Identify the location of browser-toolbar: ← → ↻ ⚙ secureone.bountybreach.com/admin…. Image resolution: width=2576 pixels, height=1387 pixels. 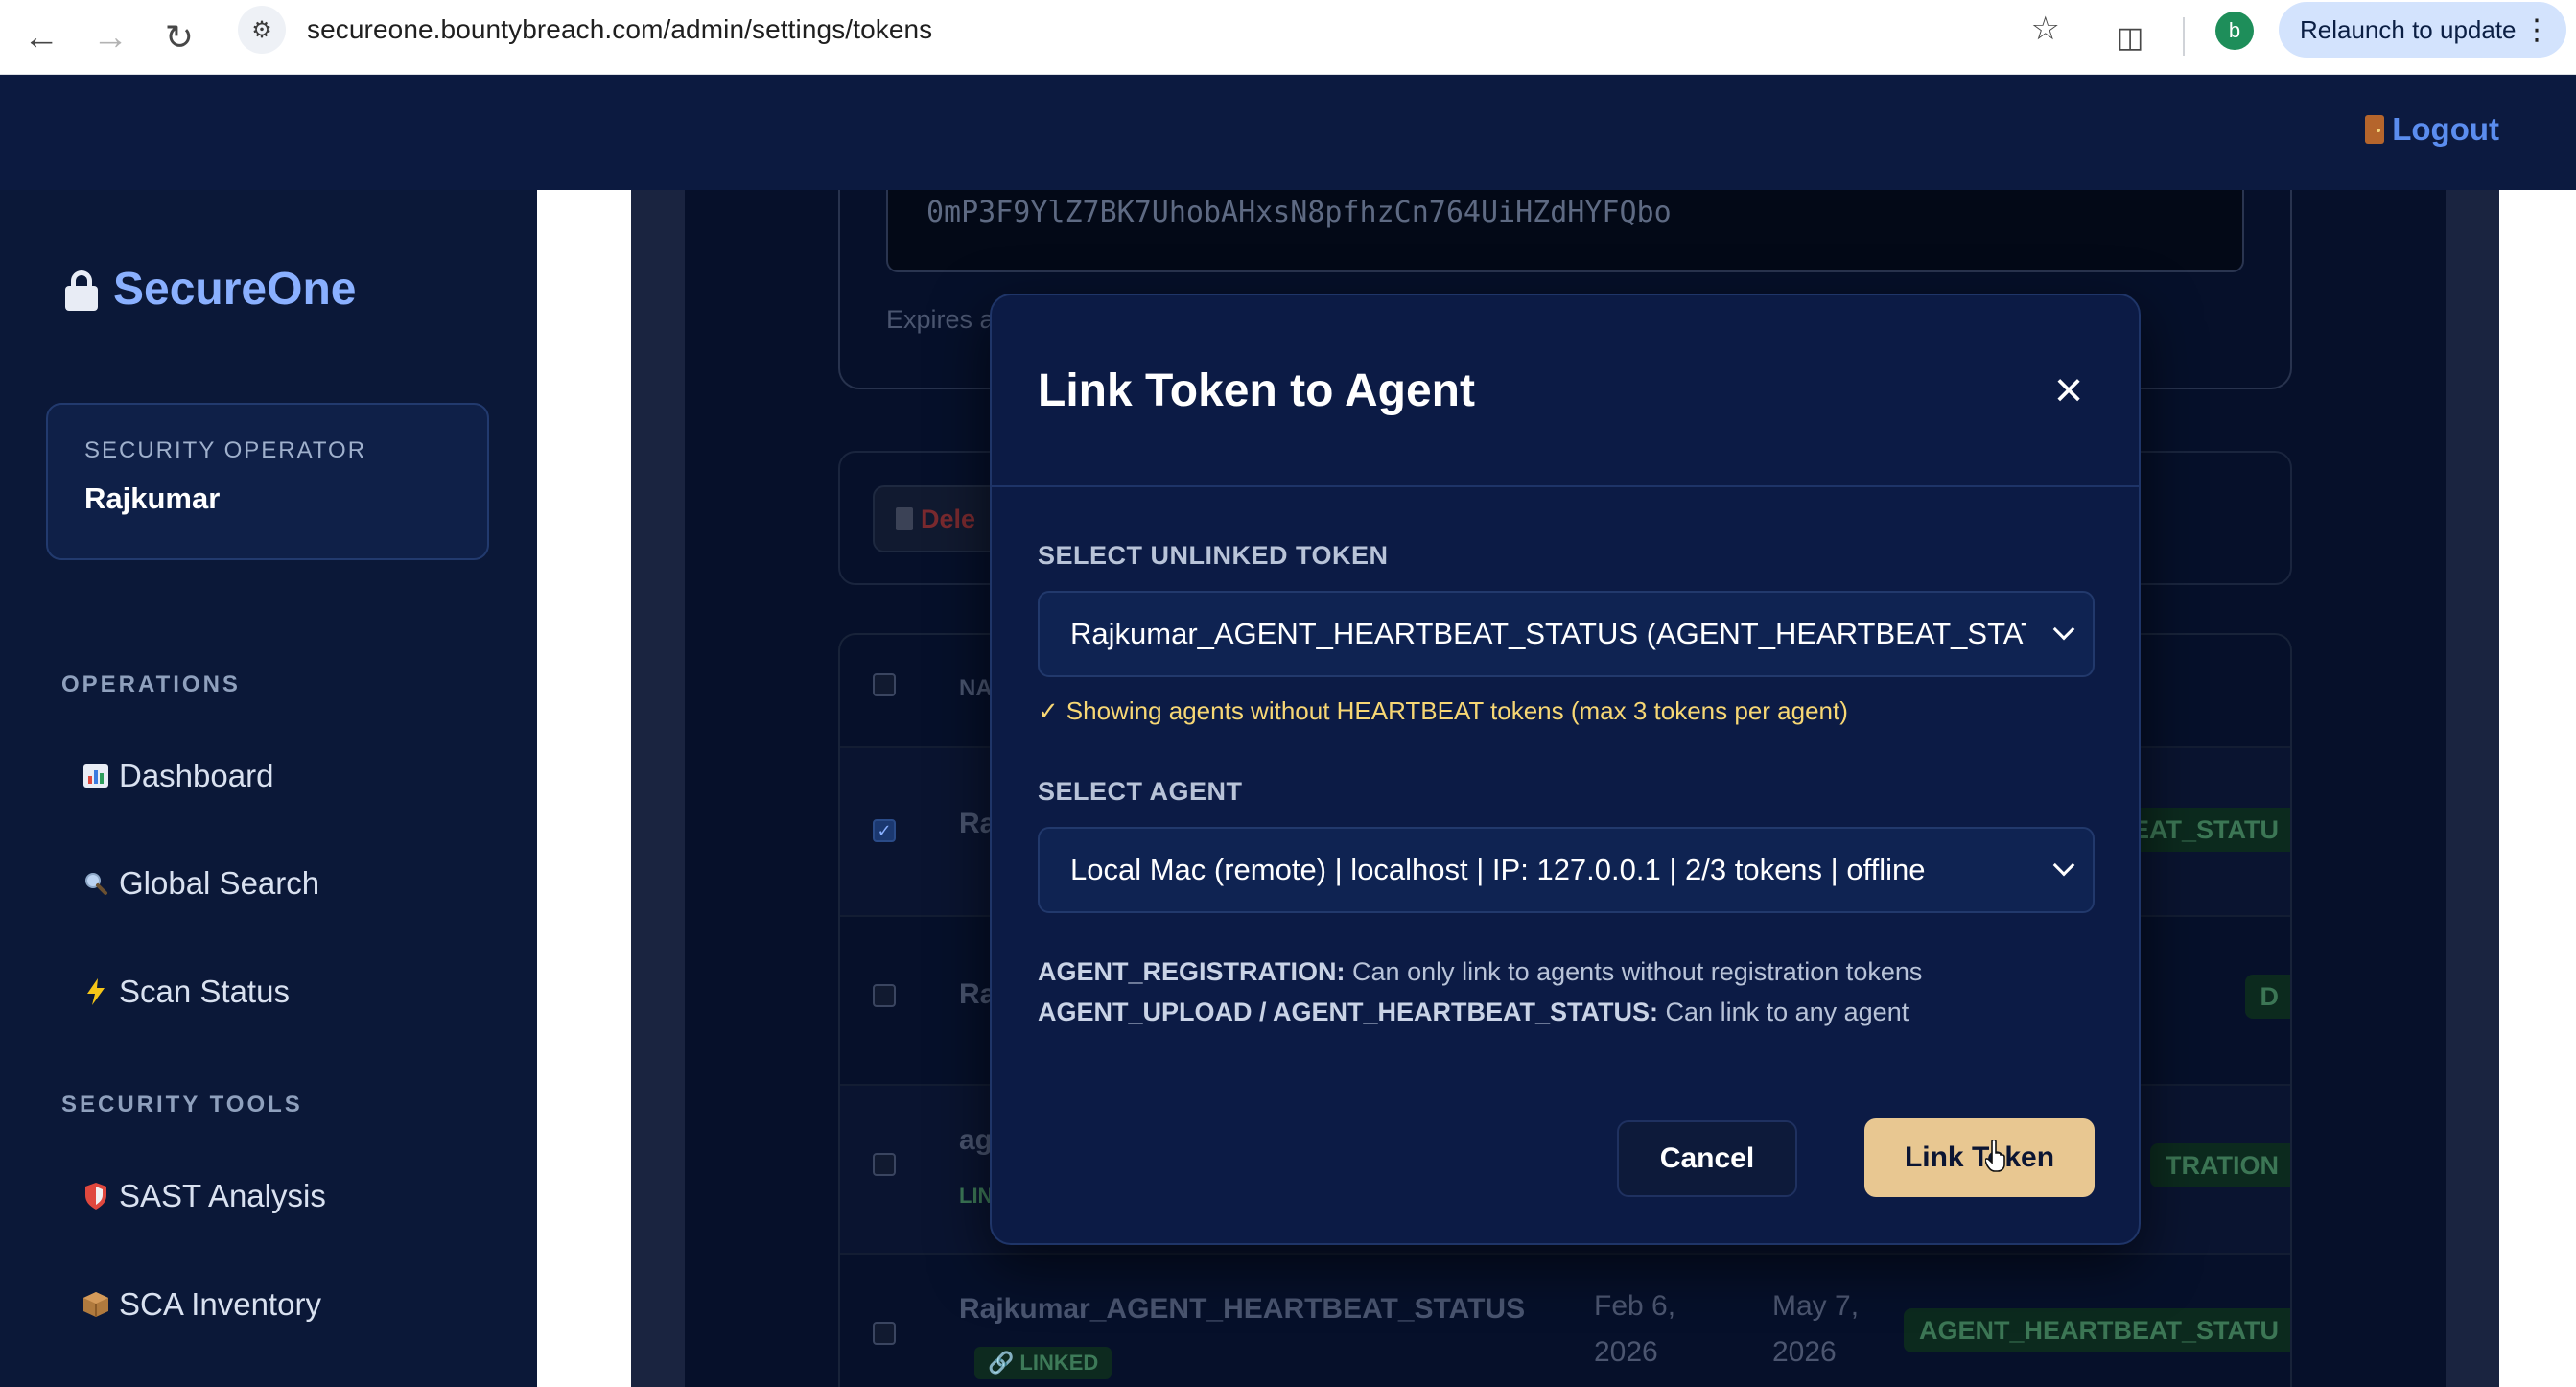
(1288, 37).